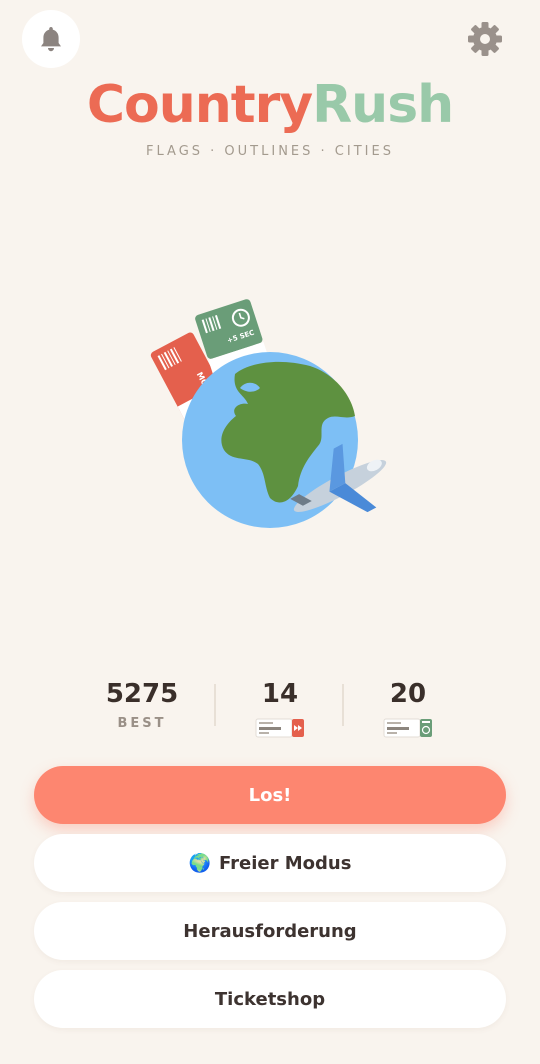  I want to click on free-mode-button: 🌍 Freier Modus, so click(270, 863).